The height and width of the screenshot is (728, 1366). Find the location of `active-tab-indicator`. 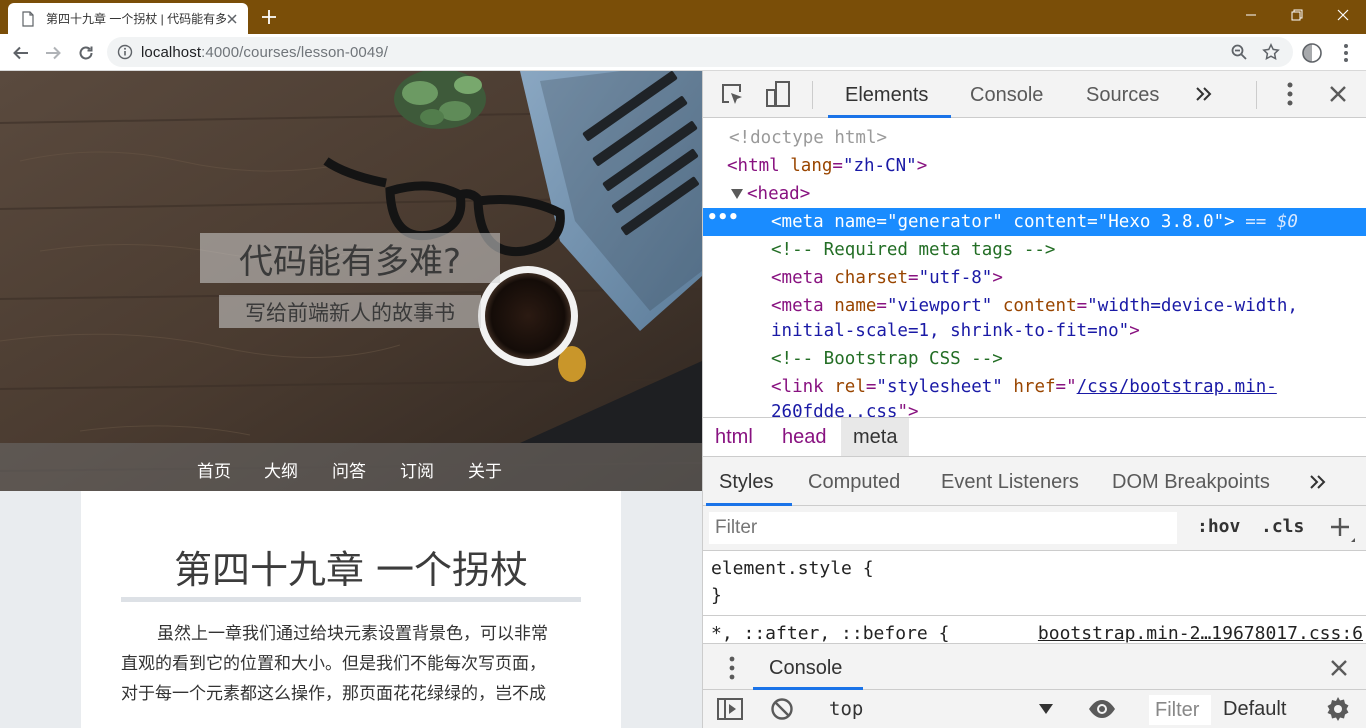

active-tab-indicator is located at coordinates (889, 116).